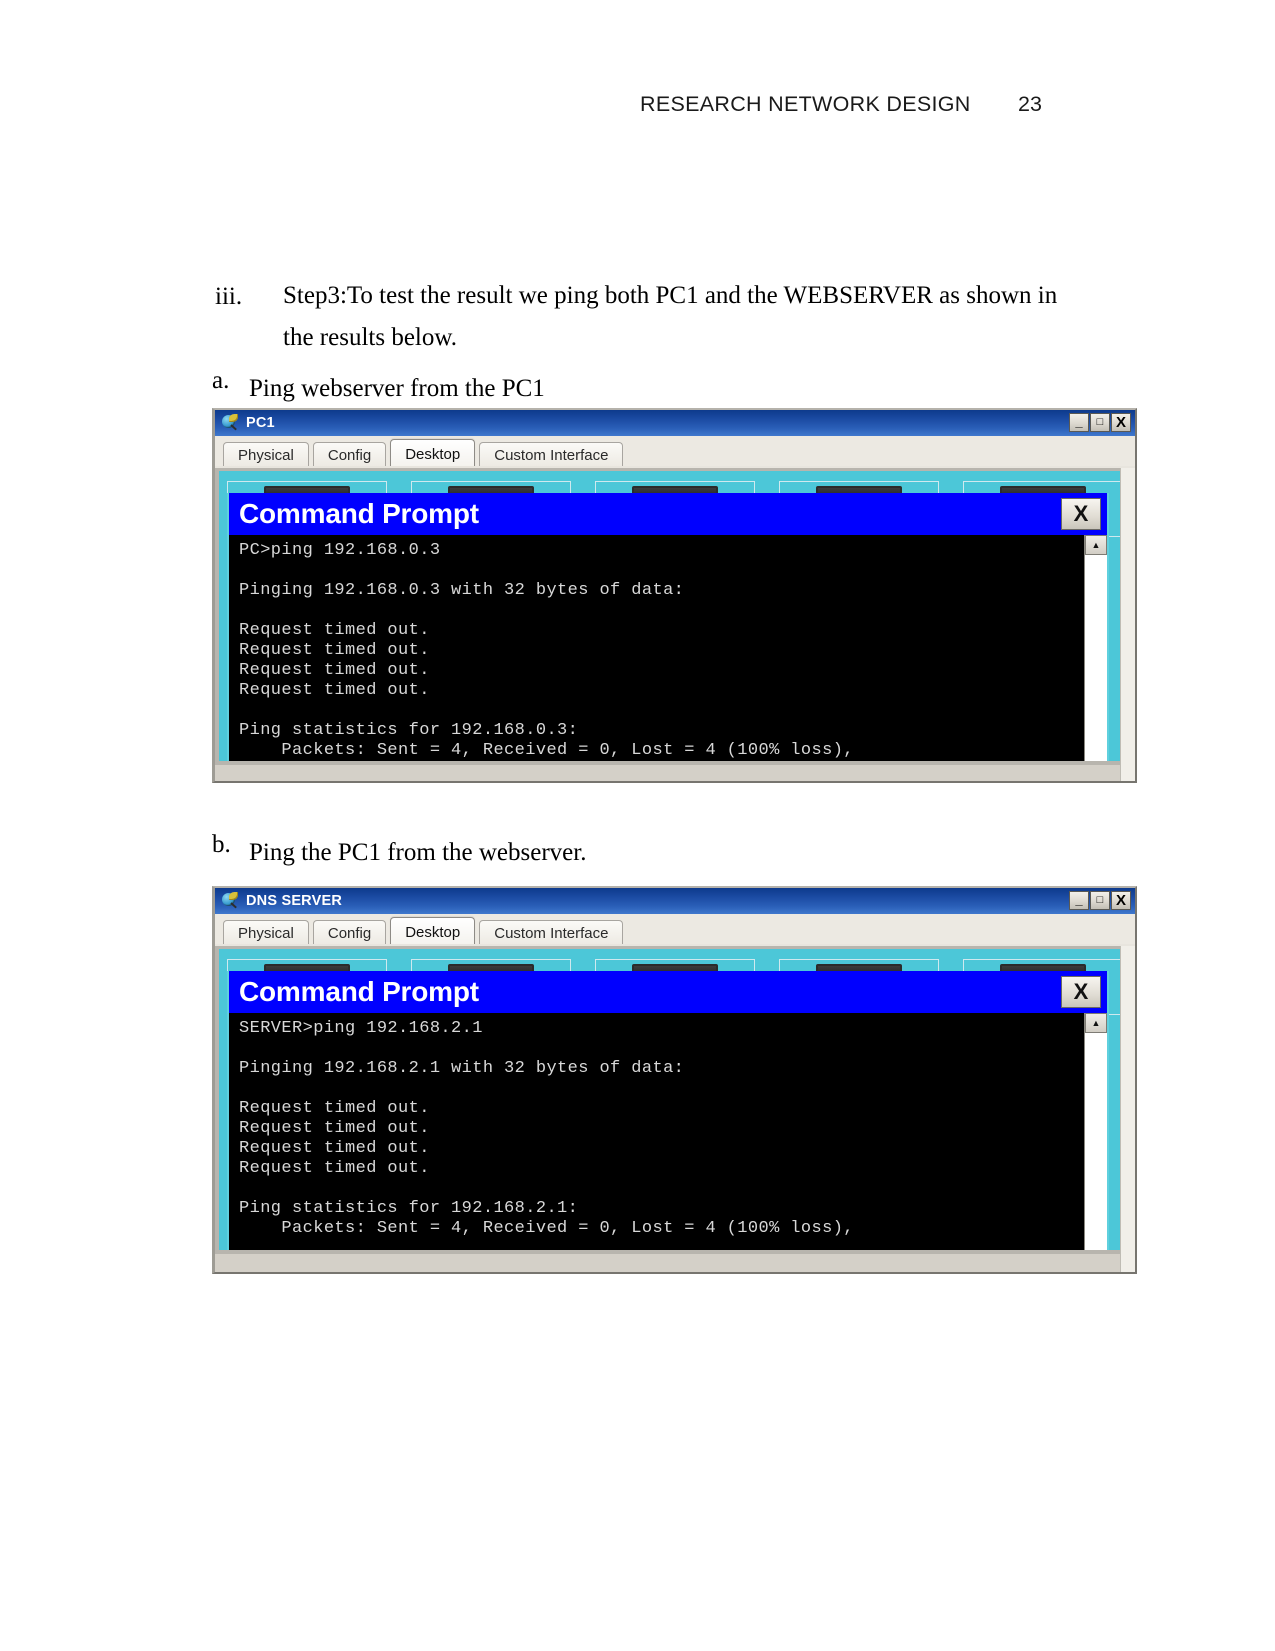 This screenshot has width=1275, height=1651. What do you see at coordinates (1127, 1109) in the screenshot?
I see `window-scrollbar-dns-server` at bounding box center [1127, 1109].